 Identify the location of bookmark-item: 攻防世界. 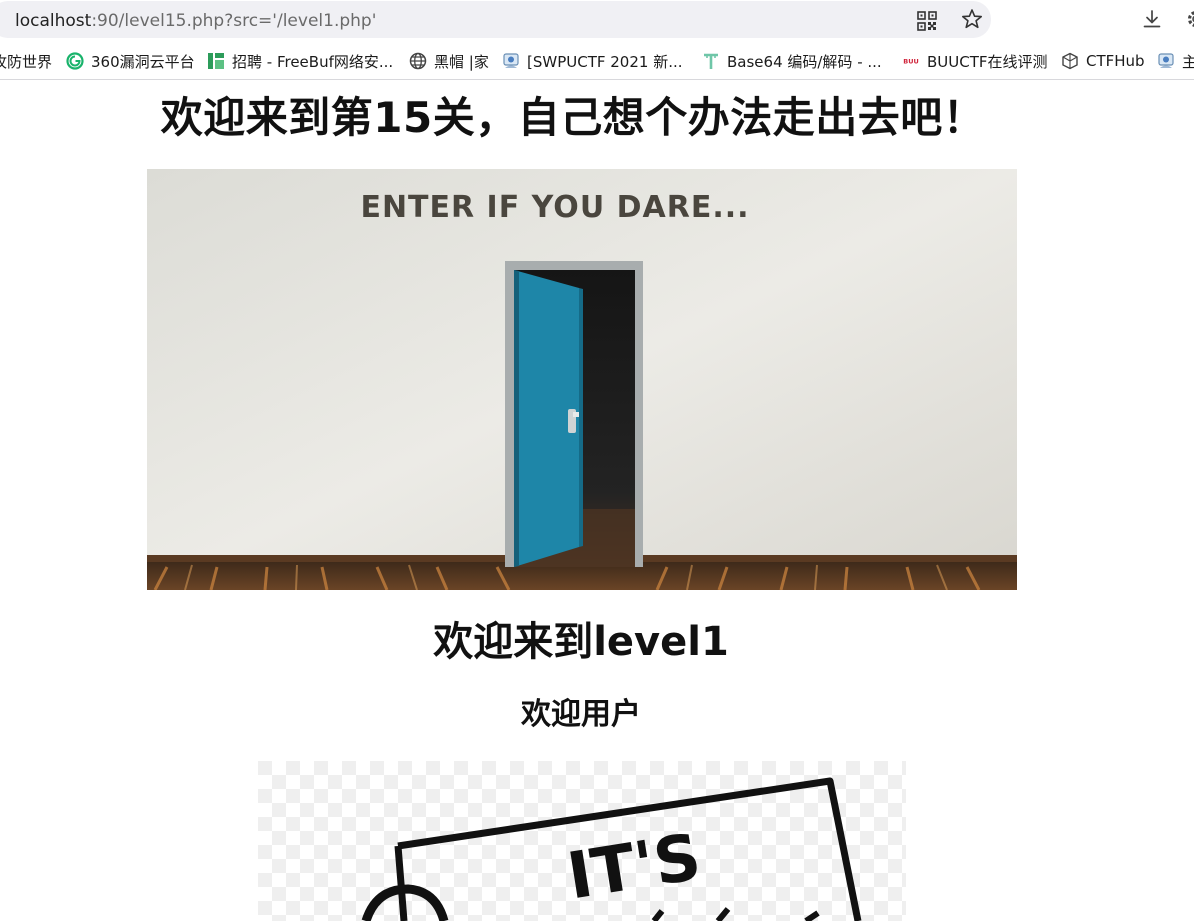
(26, 61).